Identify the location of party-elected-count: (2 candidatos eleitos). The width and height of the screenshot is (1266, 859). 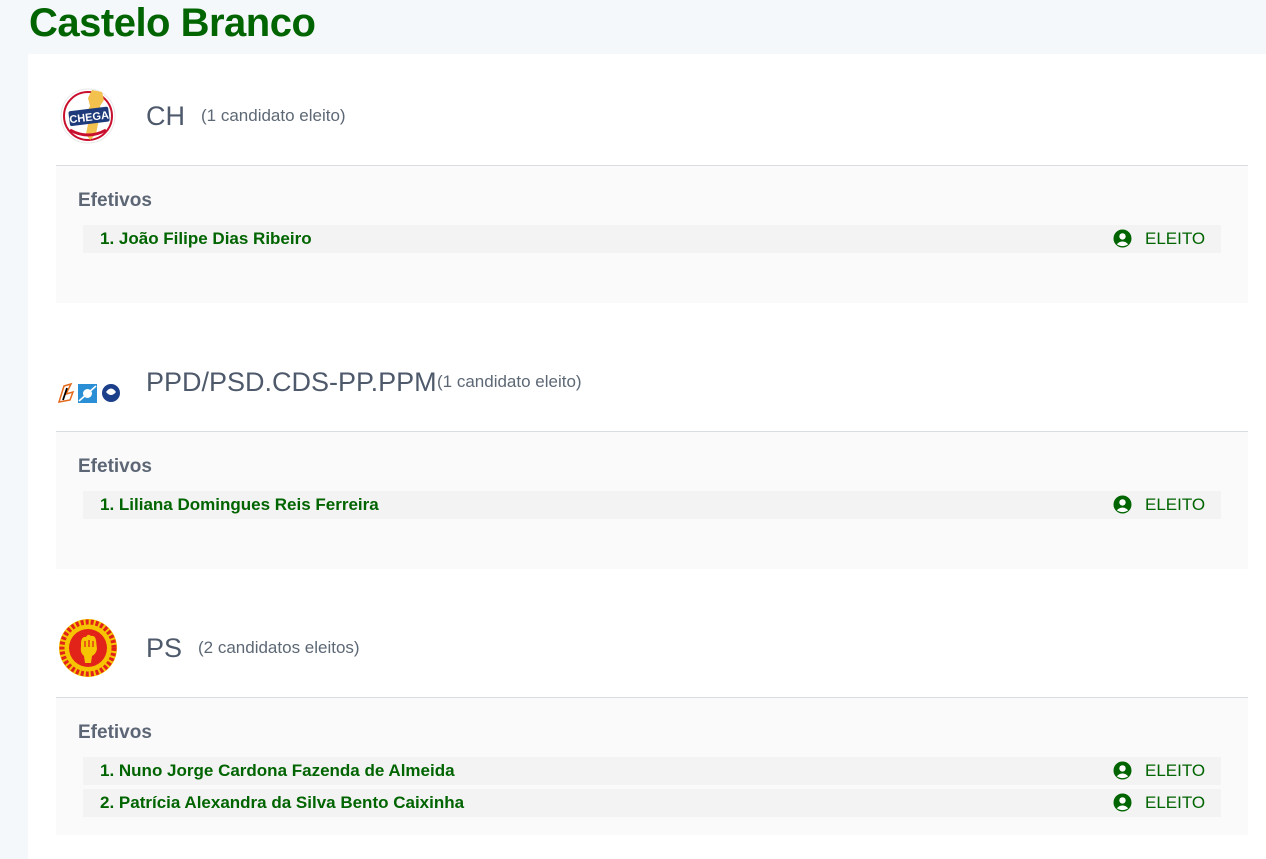
(279, 647).